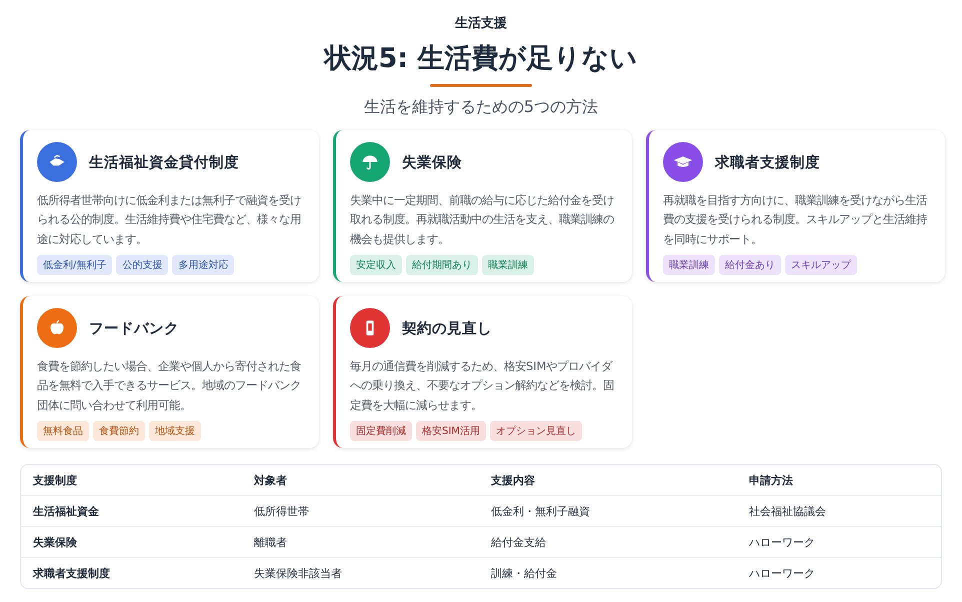  I want to click on table-cell-text: 離職者, so click(271, 542).